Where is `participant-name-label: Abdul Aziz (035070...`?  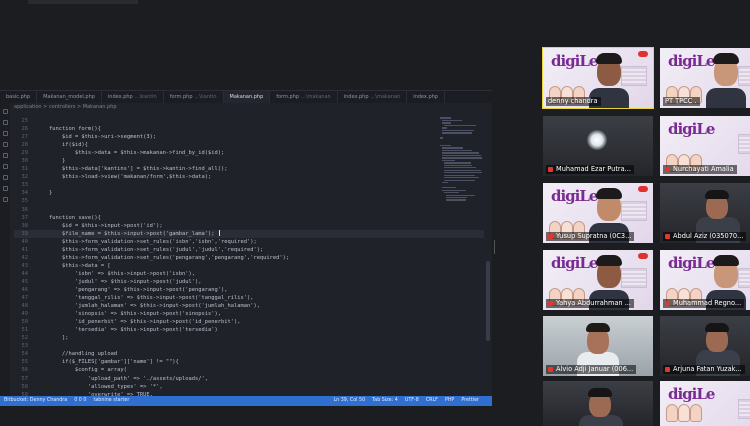
participant-name-label: Abdul Aziz (035070... is located at coordinates (705, 236).